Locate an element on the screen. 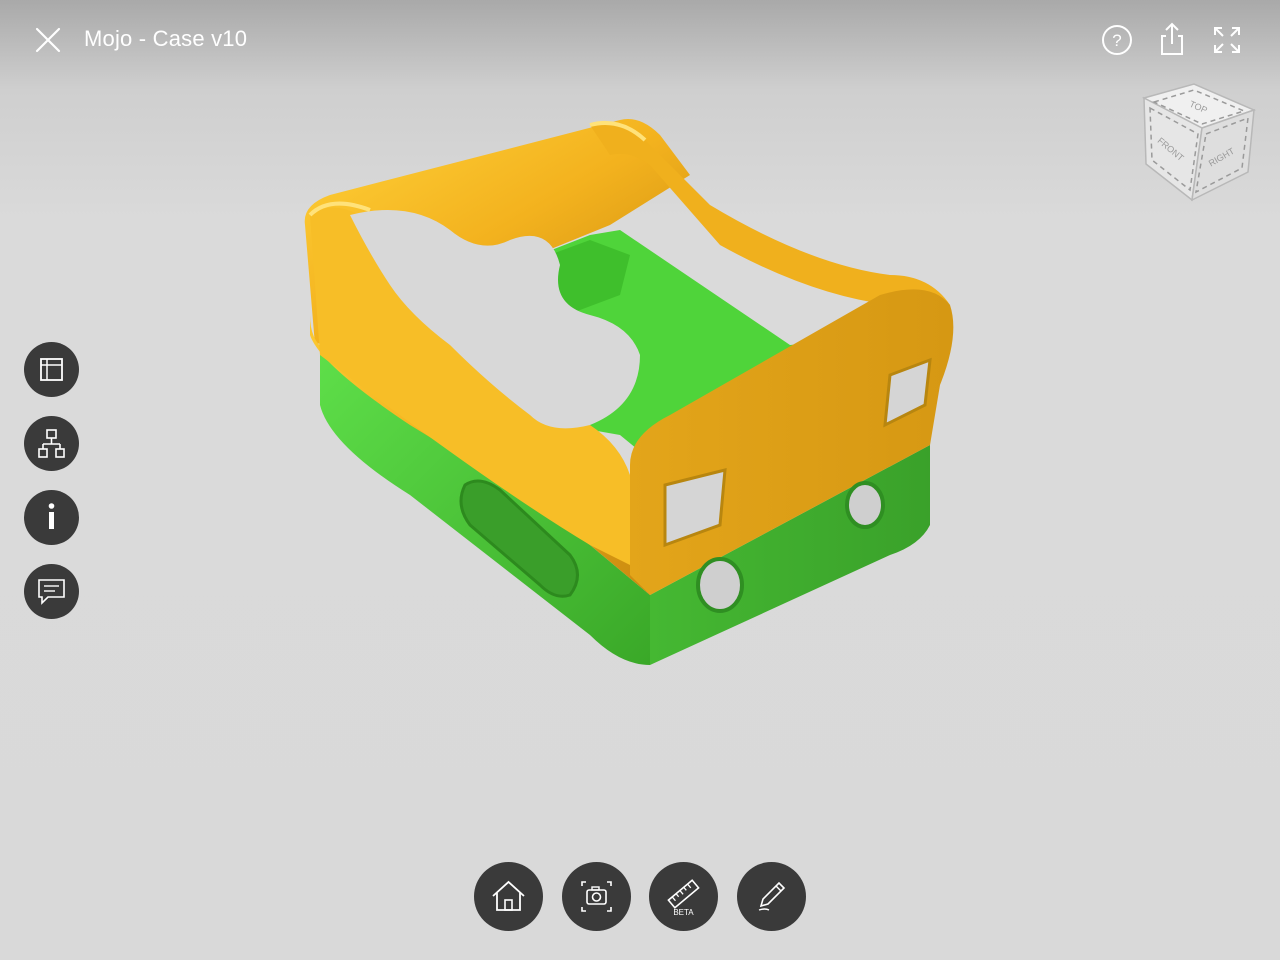 The image size is (1280, 960). comments-button is located at coordinates (51, 591).